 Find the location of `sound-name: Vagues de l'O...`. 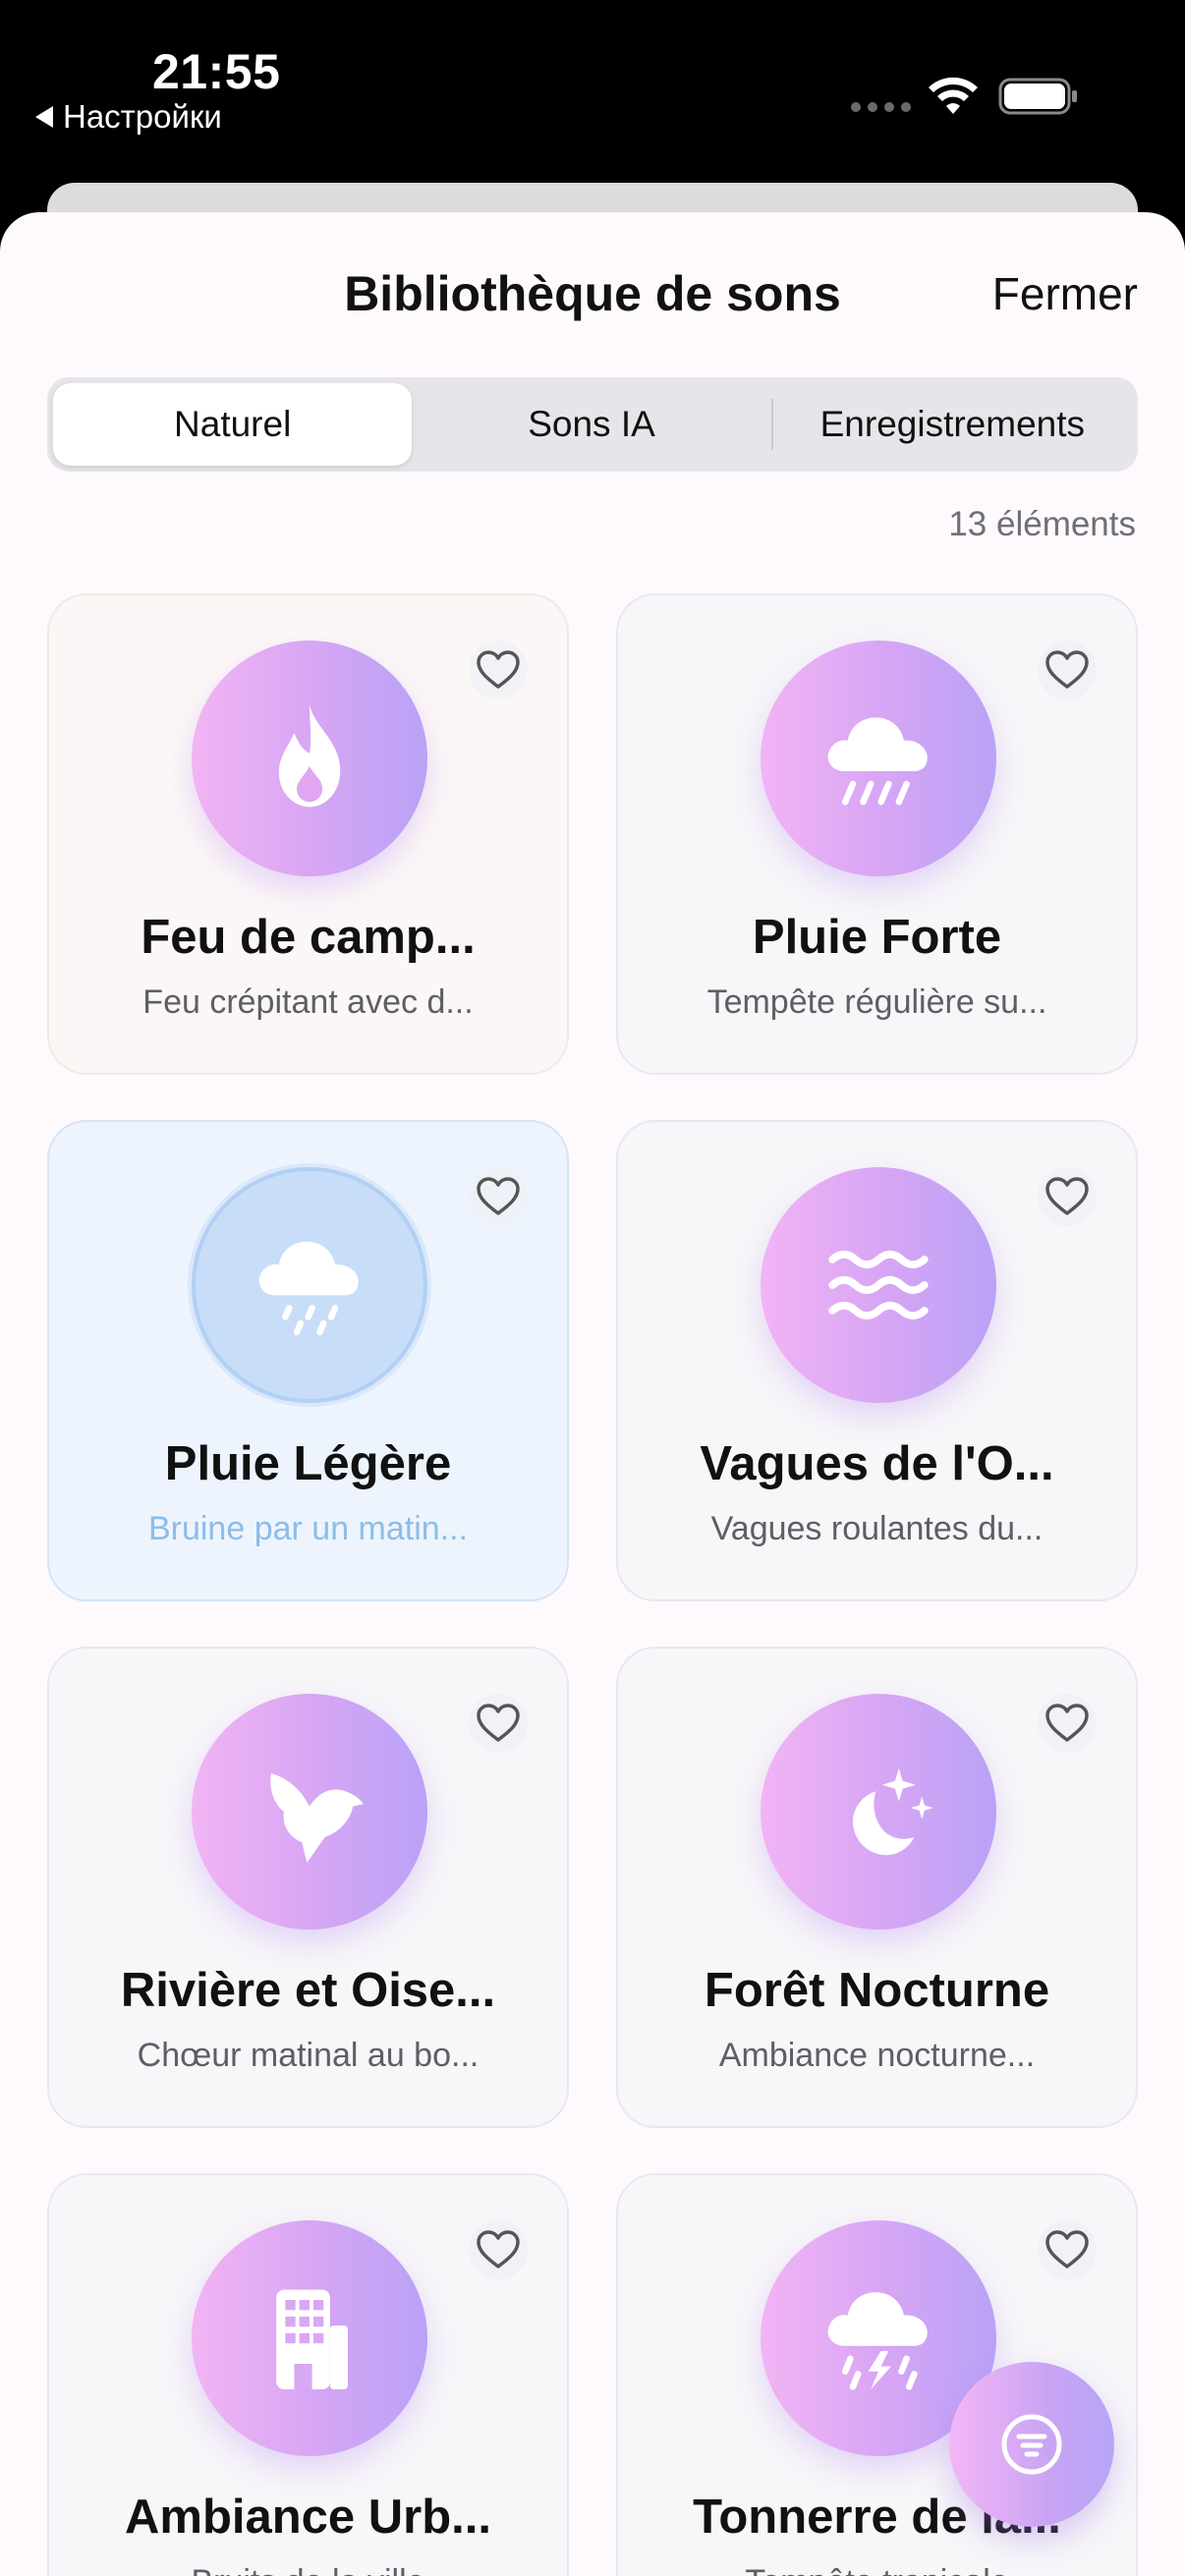

sound-name: Vagues de l'O... is located at coordinates (877, 1463).